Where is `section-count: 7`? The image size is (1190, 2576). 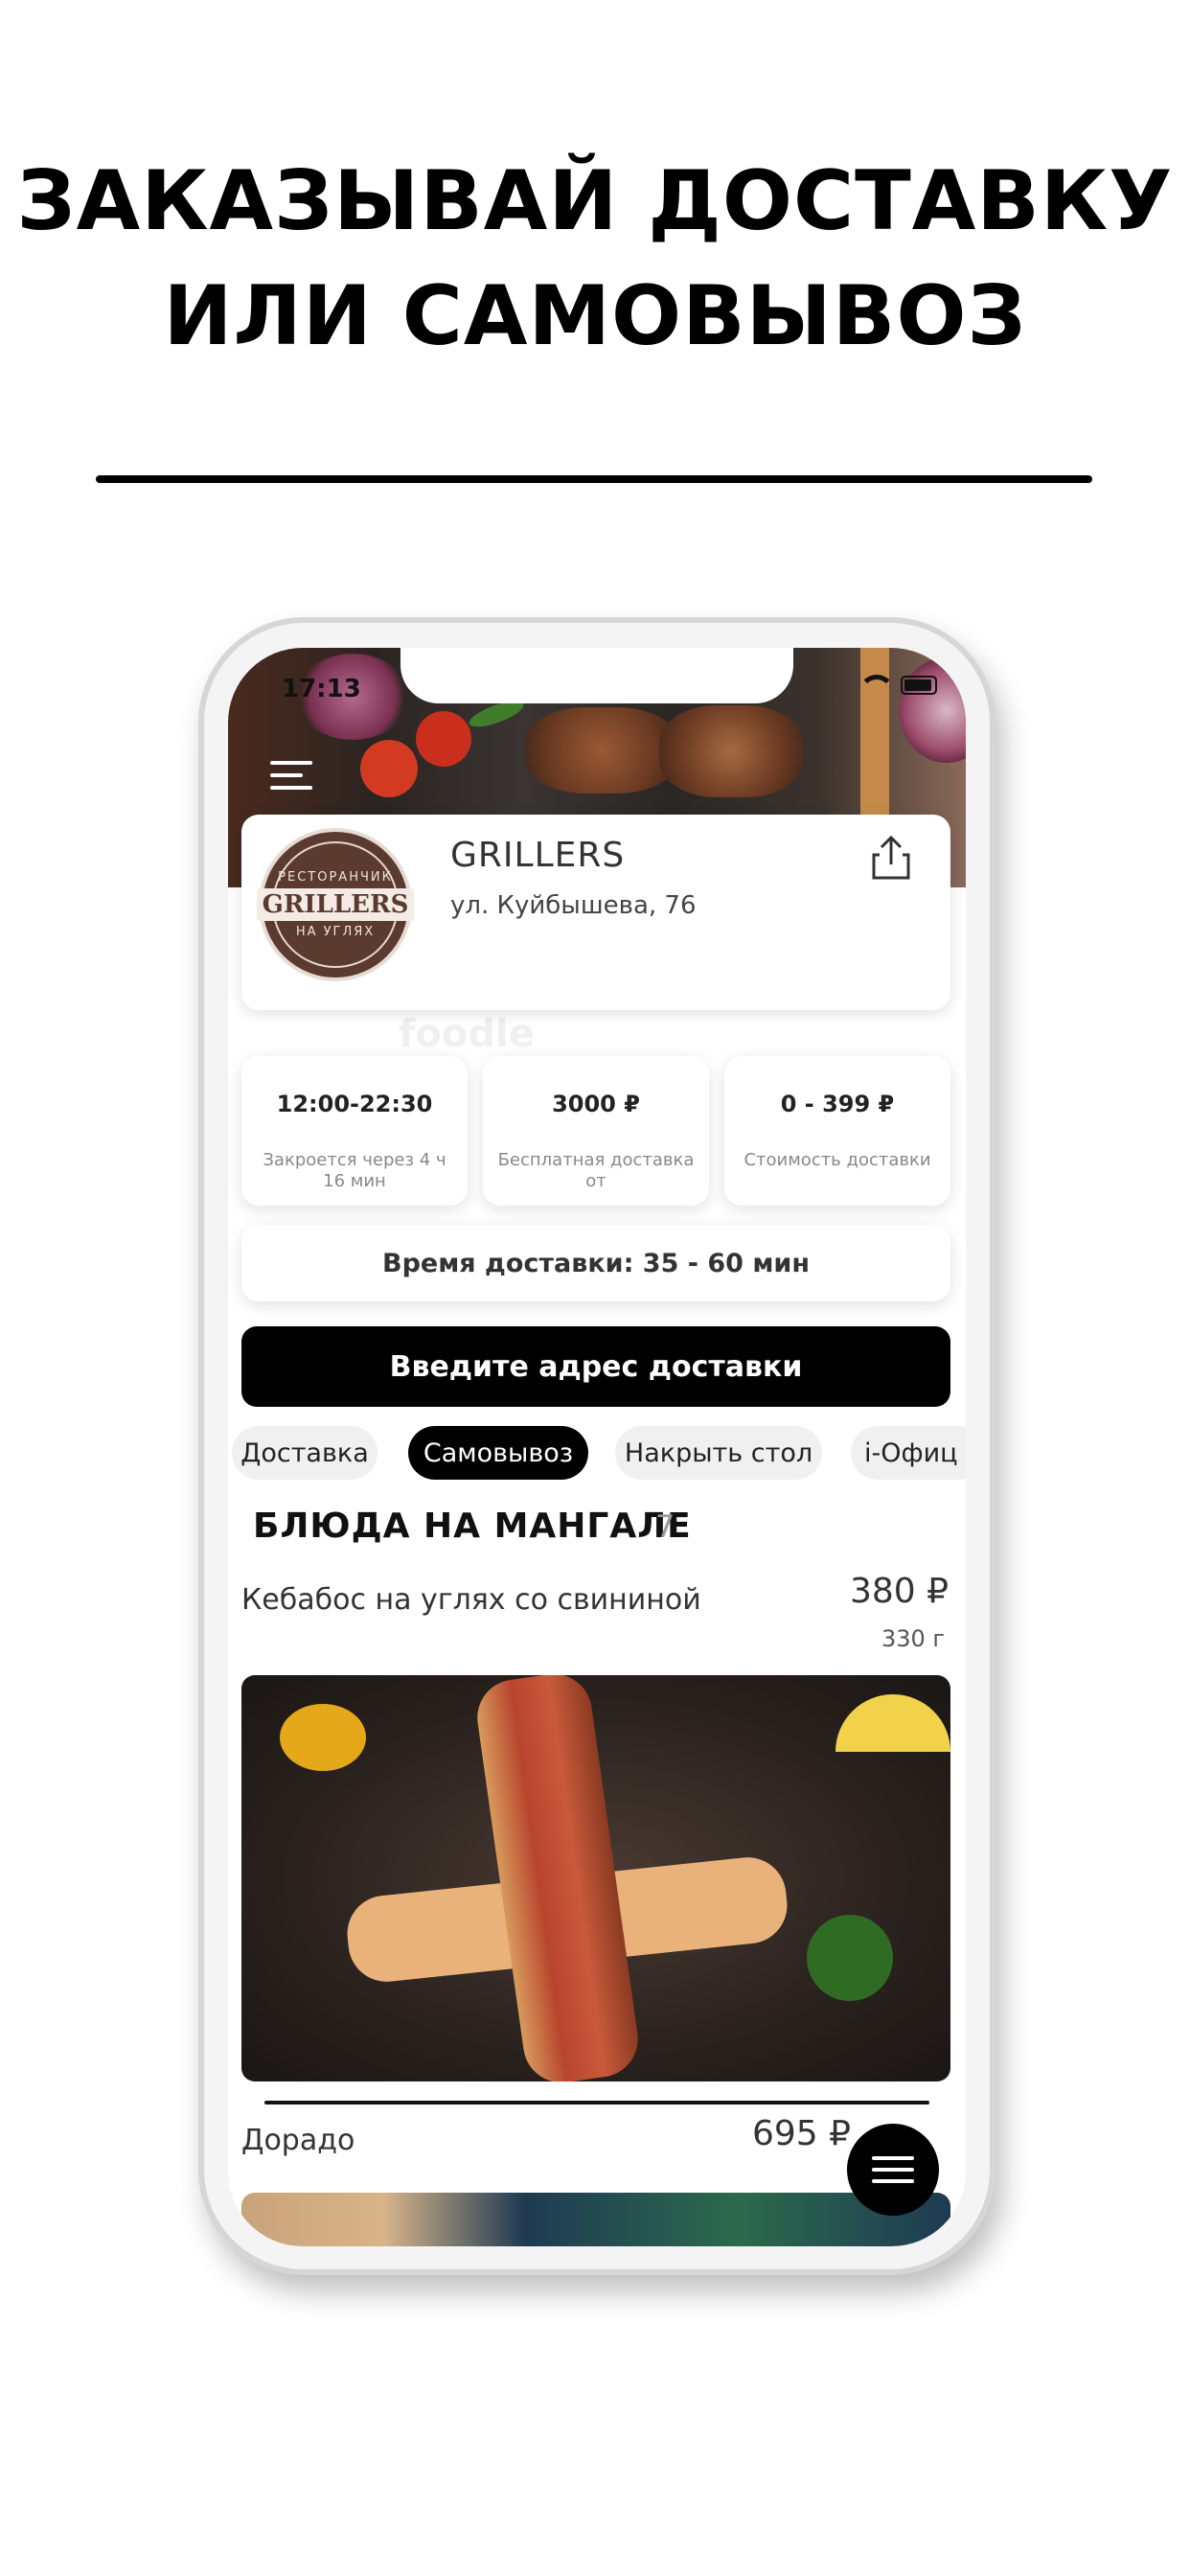
section-count: 7 is located at coordinates (665, 1526).